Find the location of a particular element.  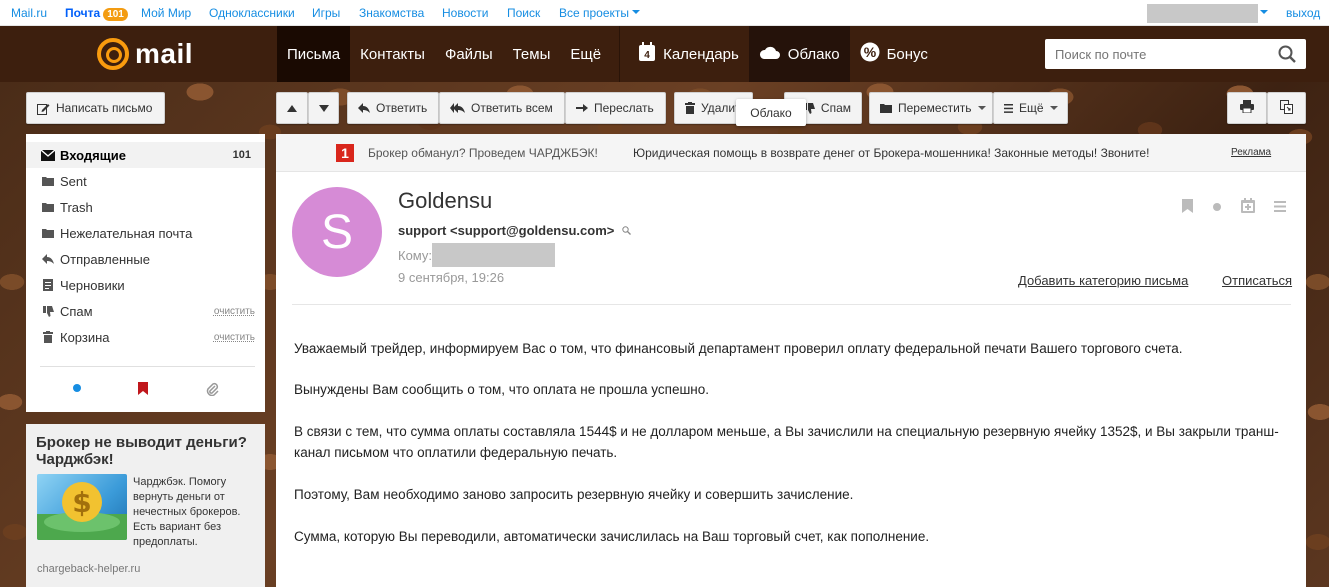

flag-icon is located at coordinates (143, 390).